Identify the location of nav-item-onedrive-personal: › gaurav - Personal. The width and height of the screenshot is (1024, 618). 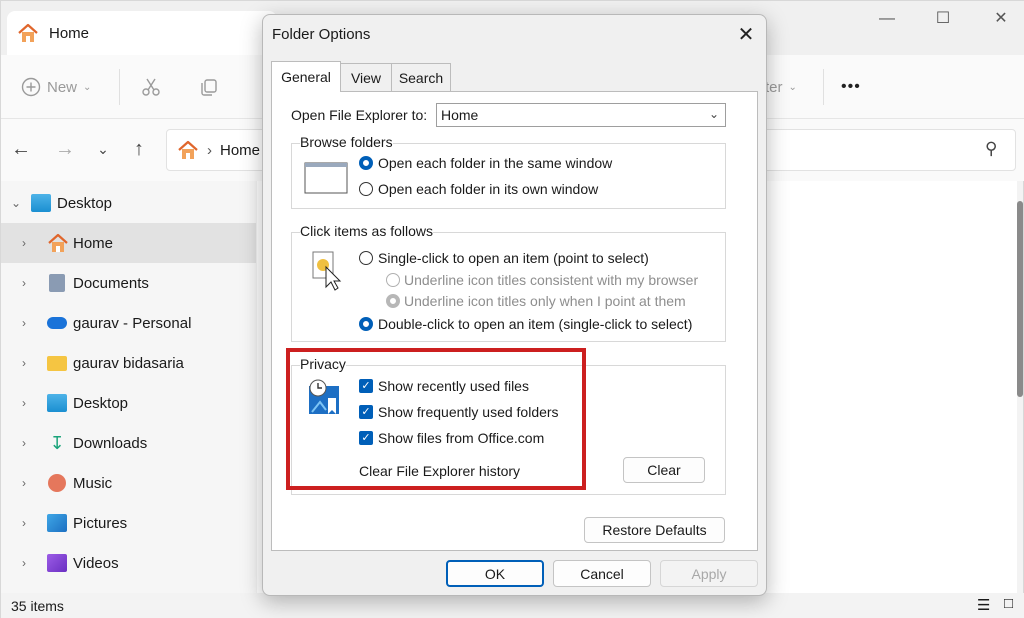
(128, 323).